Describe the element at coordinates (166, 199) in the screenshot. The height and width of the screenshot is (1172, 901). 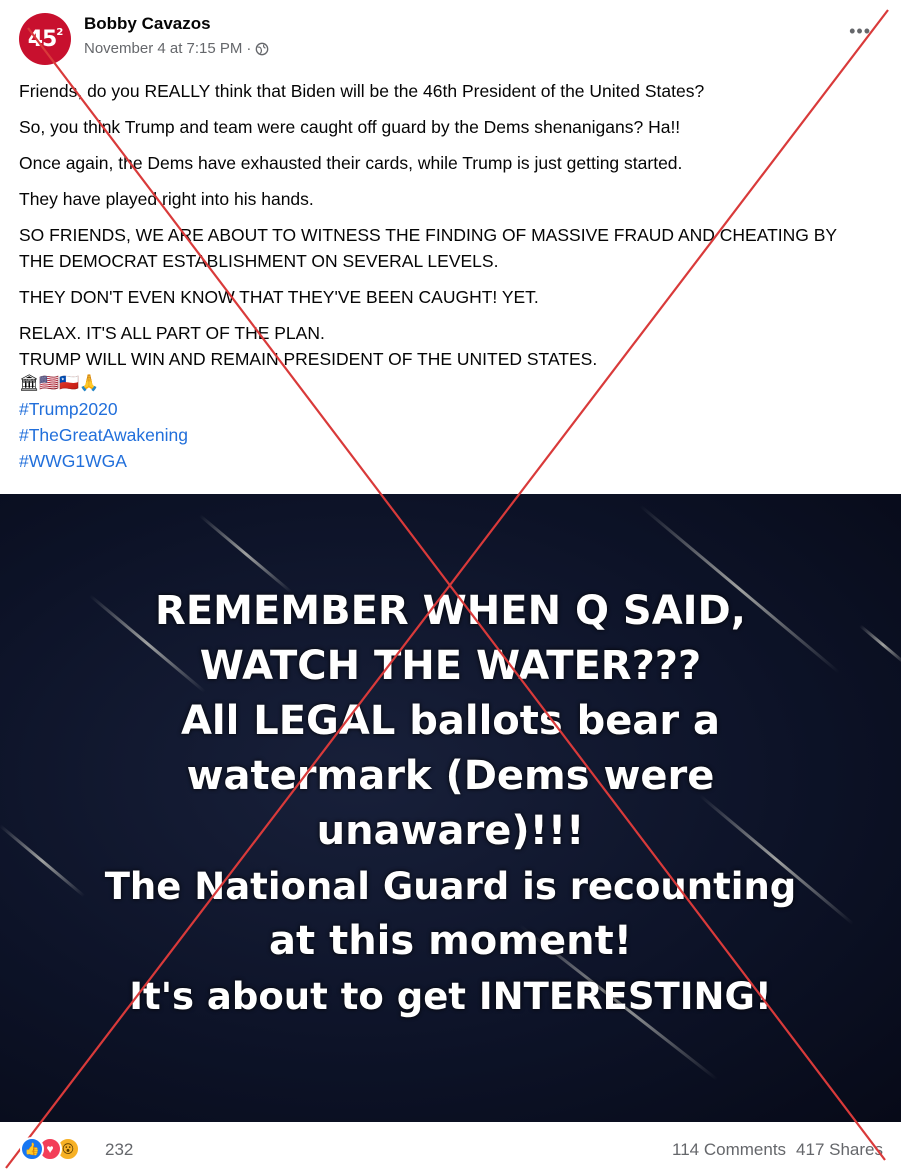
I see `post-paragraph: They have played right into his hands.` at that location.